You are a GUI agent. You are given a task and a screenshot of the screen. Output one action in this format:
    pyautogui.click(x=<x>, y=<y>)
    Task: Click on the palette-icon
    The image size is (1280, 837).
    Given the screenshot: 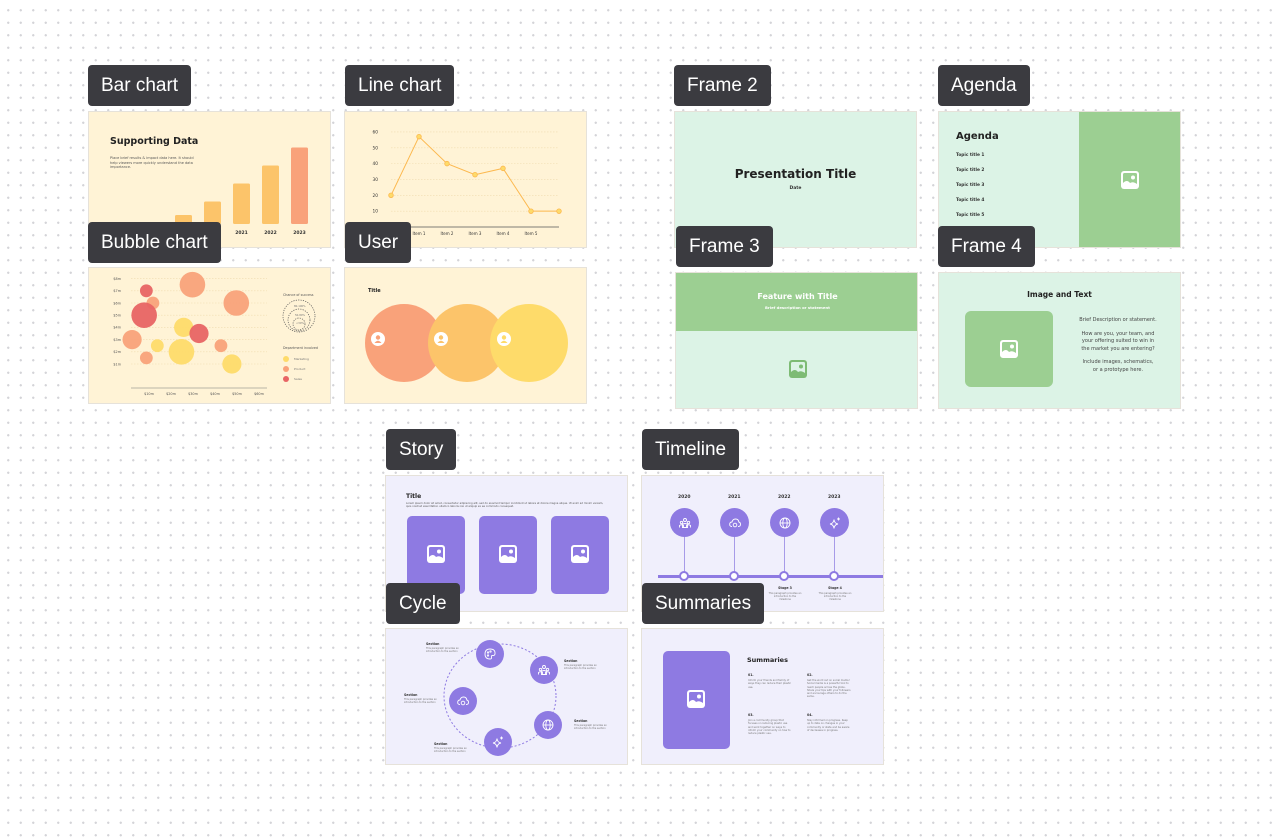 What is the action you would take?
    pyautogui.click(x=490, y=654)
    